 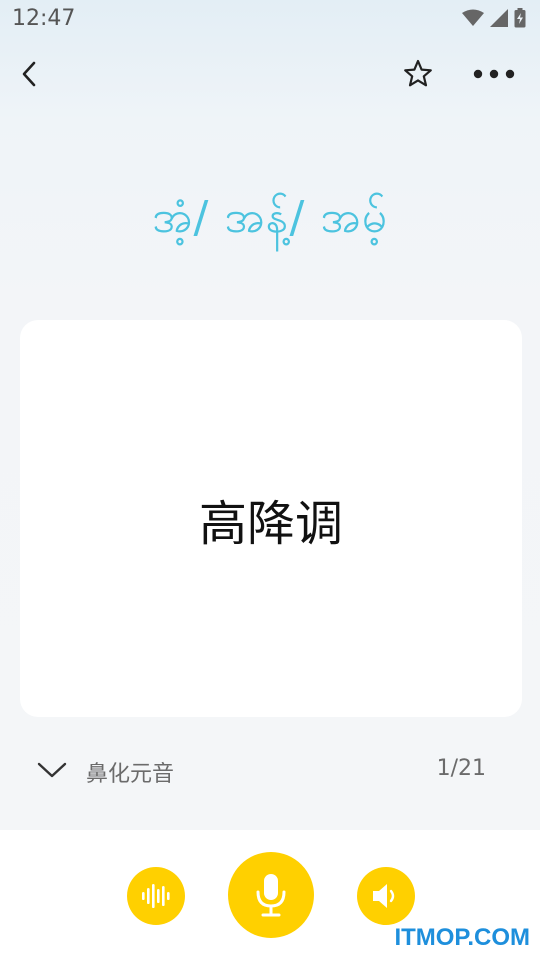 I want to click on record-button, so click(x=271, y=895).